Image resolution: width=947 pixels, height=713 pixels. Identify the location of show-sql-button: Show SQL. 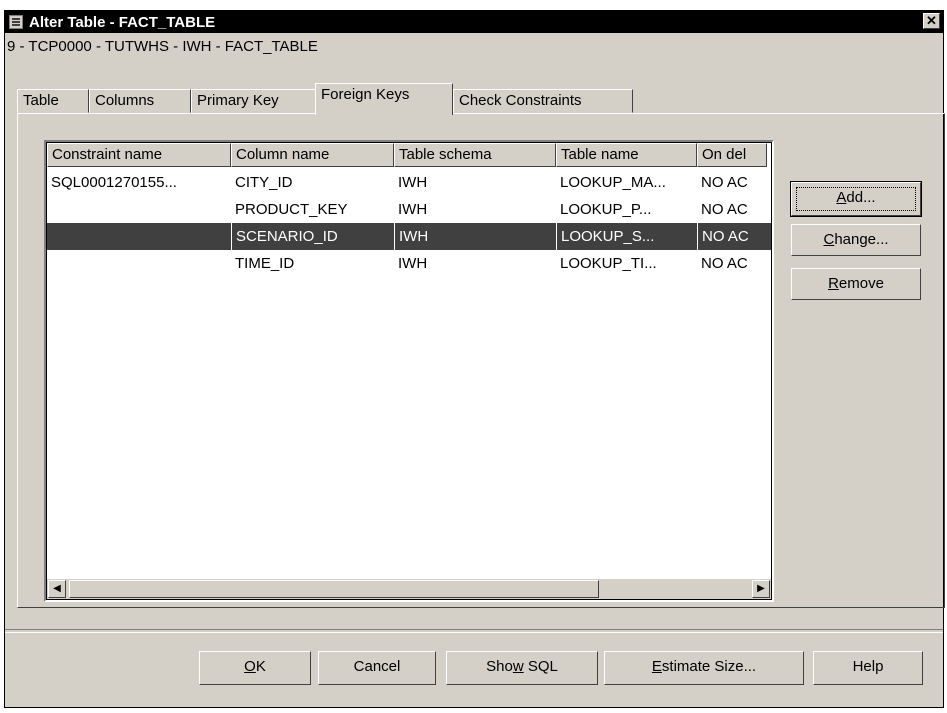
(522, 668).